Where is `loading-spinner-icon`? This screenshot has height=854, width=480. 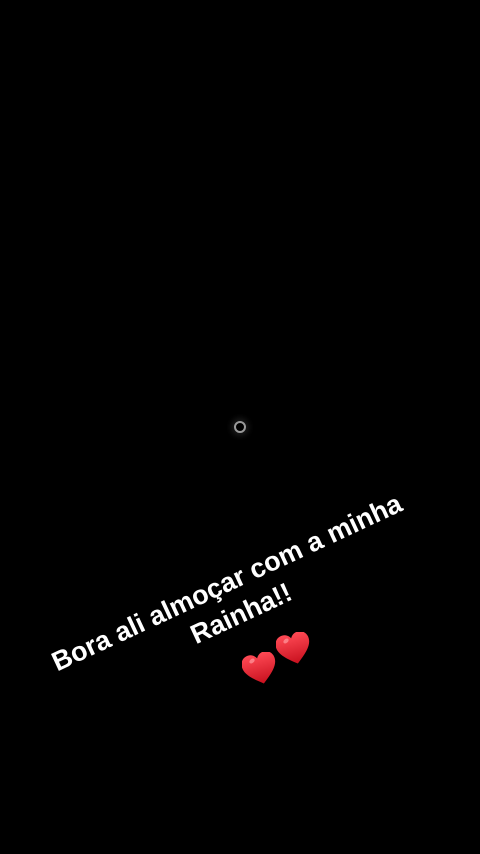 loading-spinner-icon is located at coordinates (240, 427).